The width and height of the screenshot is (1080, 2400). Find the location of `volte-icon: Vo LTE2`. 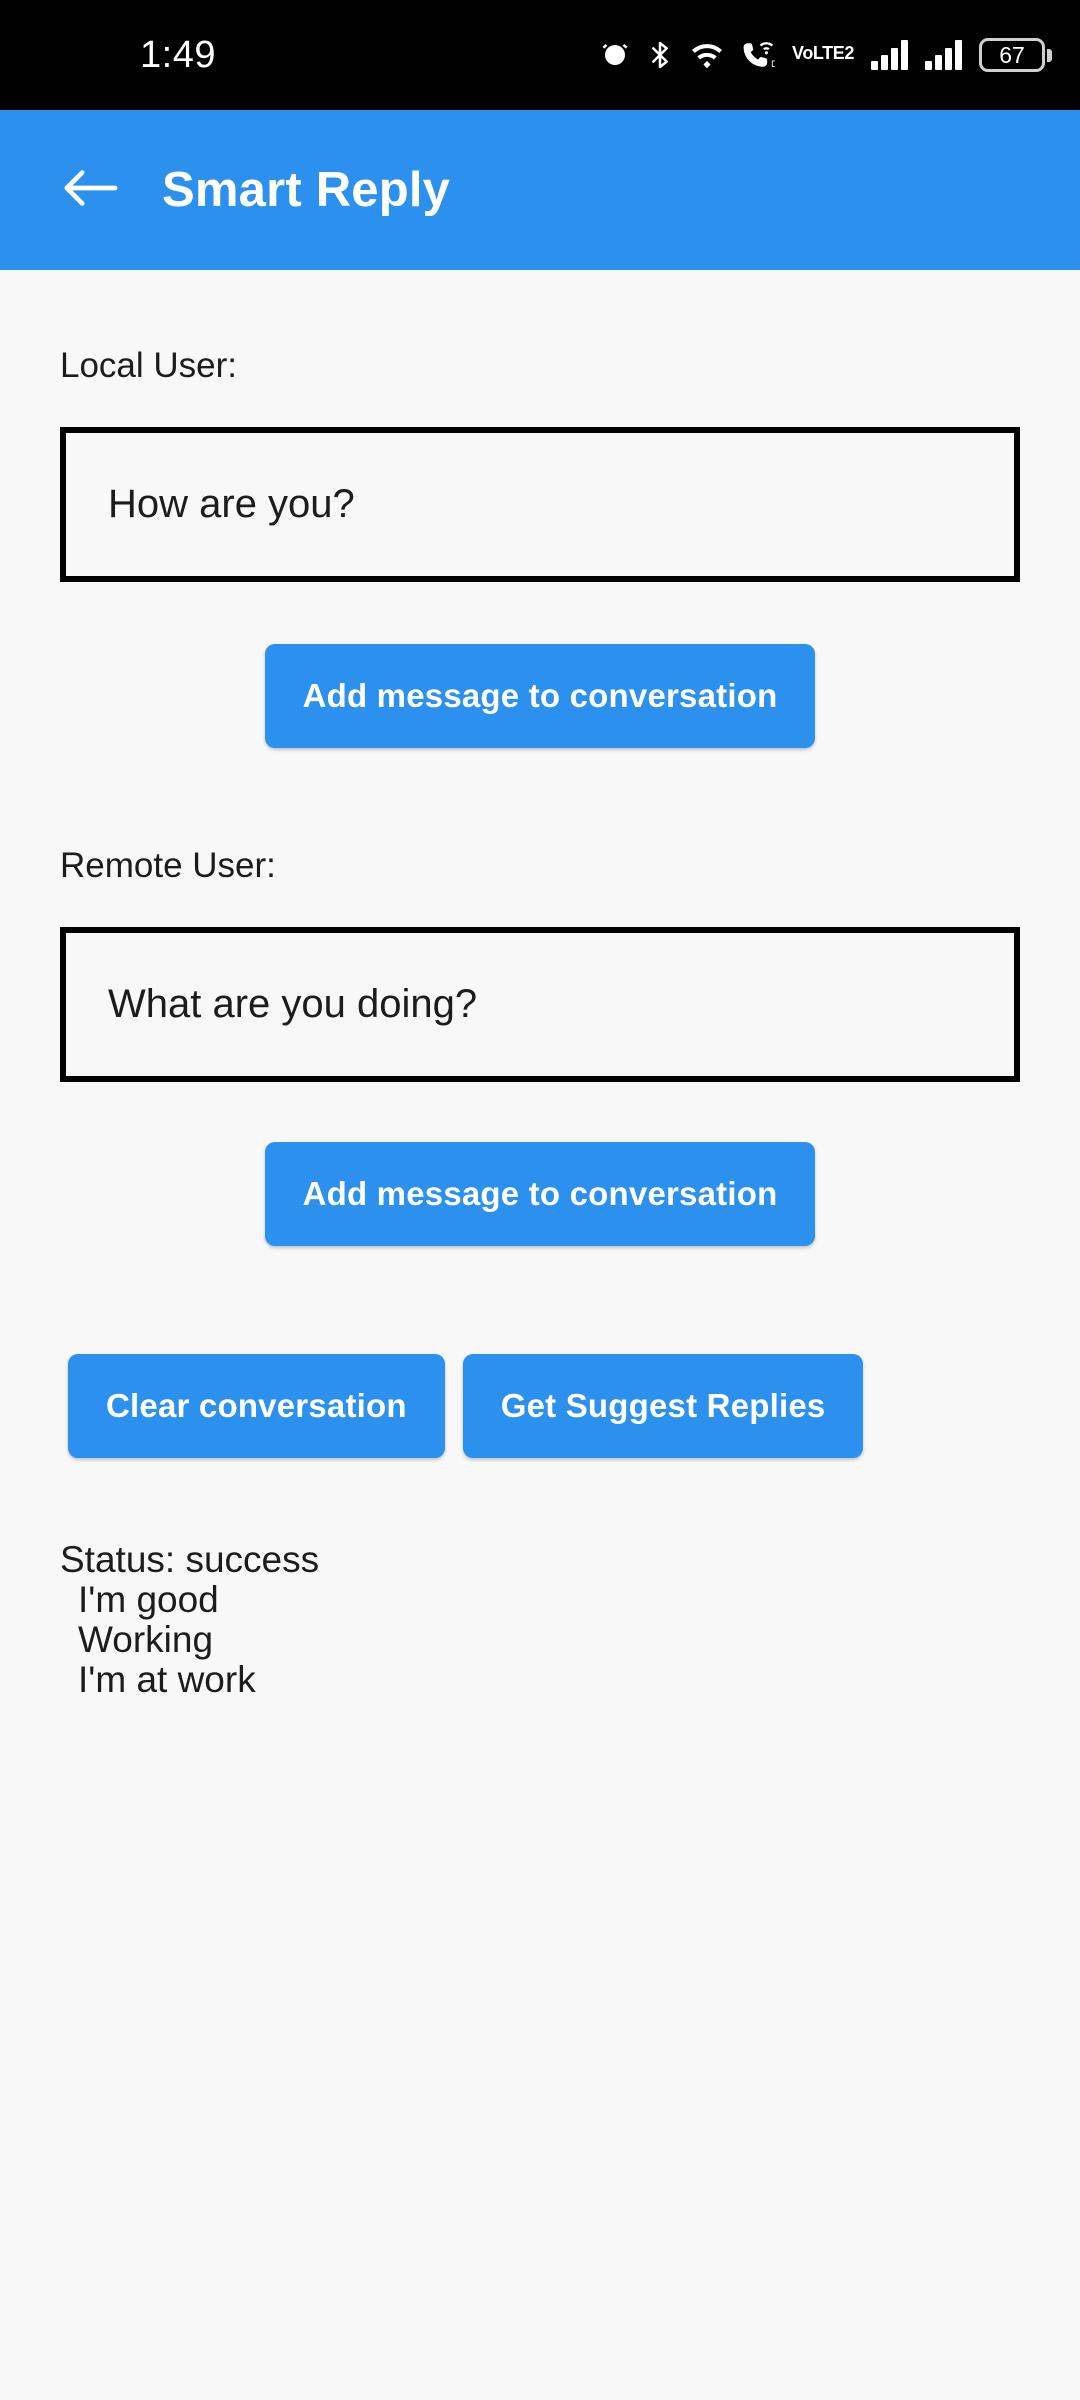

volte-icon: Vo LTE2 is located at coordinates (823, 53).